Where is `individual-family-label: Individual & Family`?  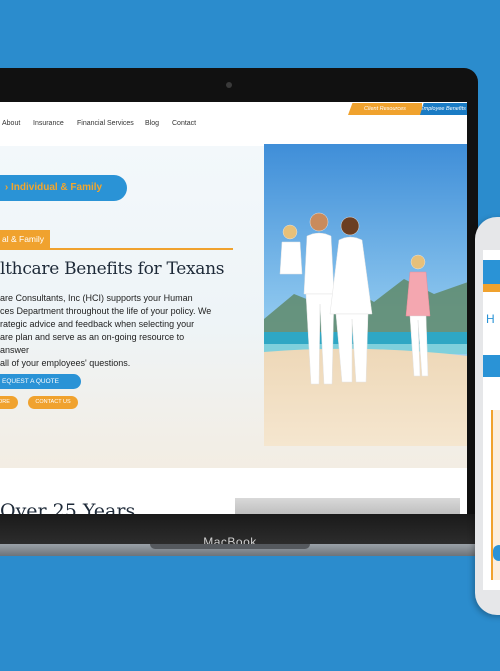 individual-family-label: Individual & Family is located at coordinates (56, 187).